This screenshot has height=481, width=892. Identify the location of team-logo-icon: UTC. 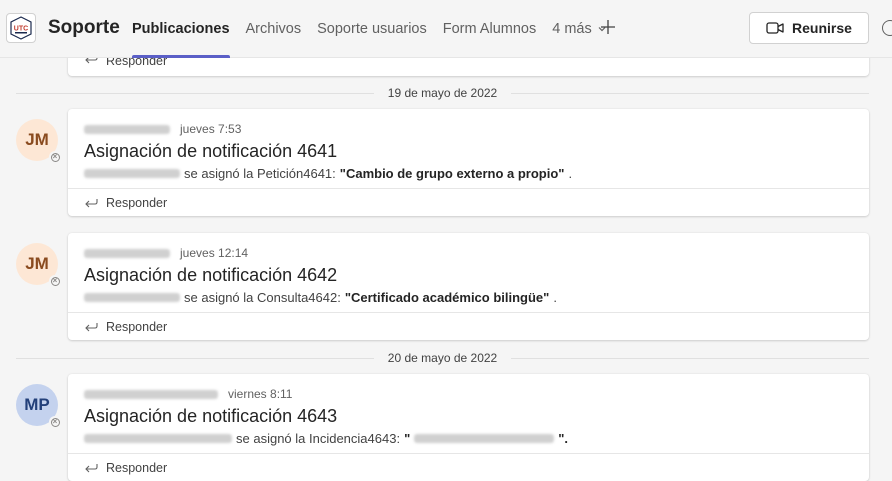
(21, 28).